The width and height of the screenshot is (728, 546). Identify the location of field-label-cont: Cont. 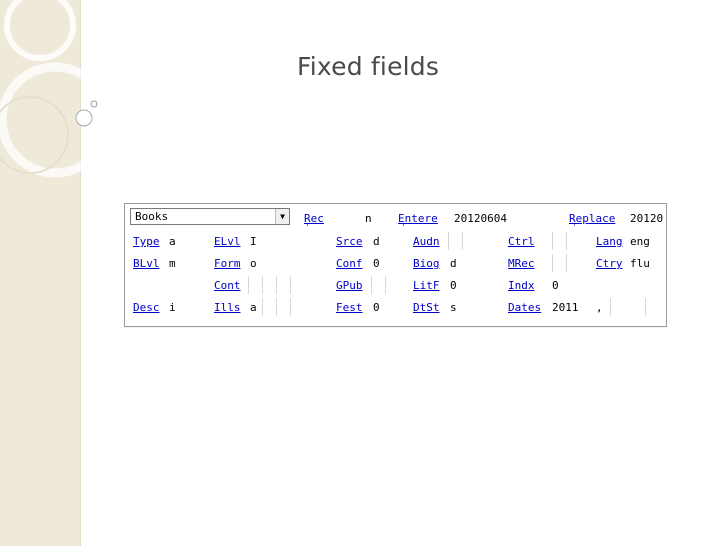
(227, 285).